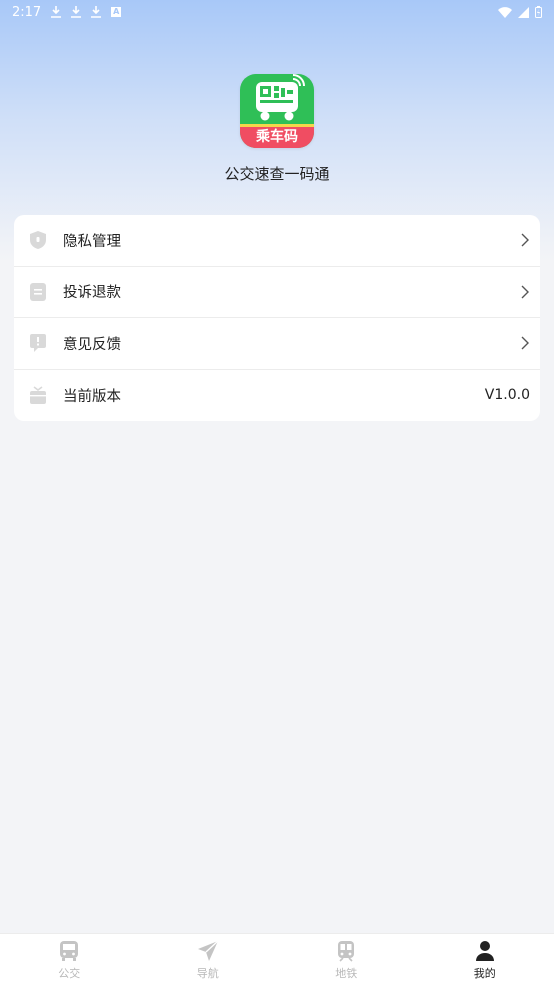 The height and width of the screenshot is (986, 554). Describe the element at coordinates (507, 395) in the screenshot. I see `version-value: V1.0.0` at that location.